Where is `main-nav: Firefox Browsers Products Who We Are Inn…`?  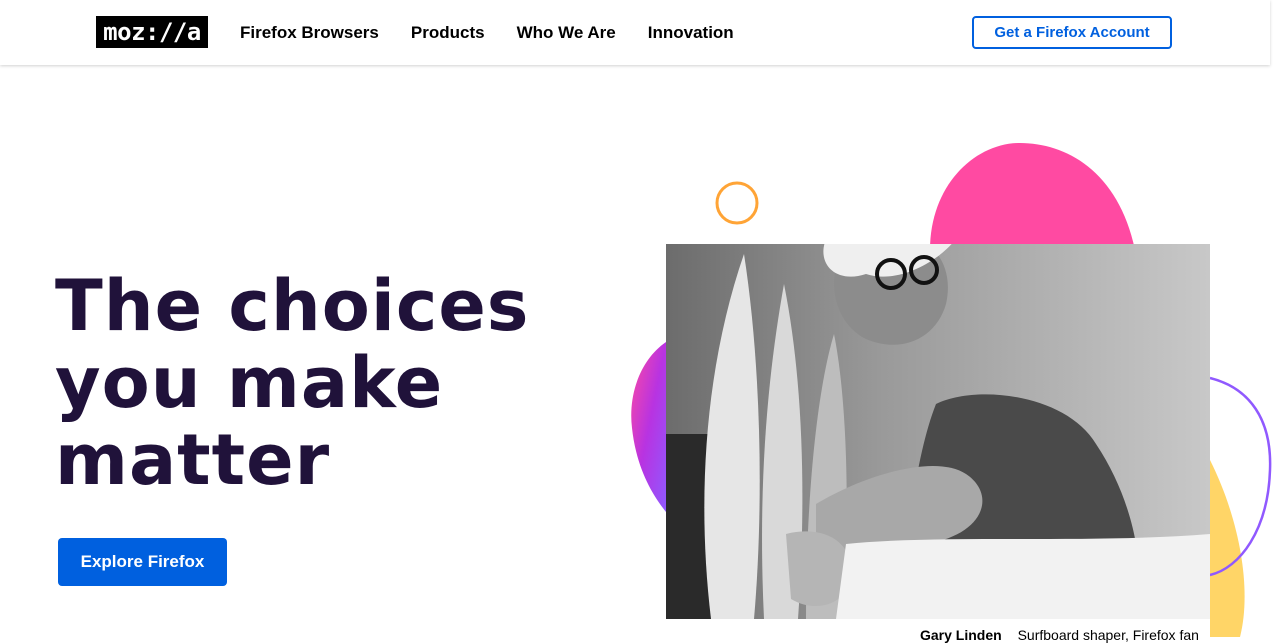
main-nav: Firefox Browsers Products Who We Are Inn… is located at coordinates (503, 32).